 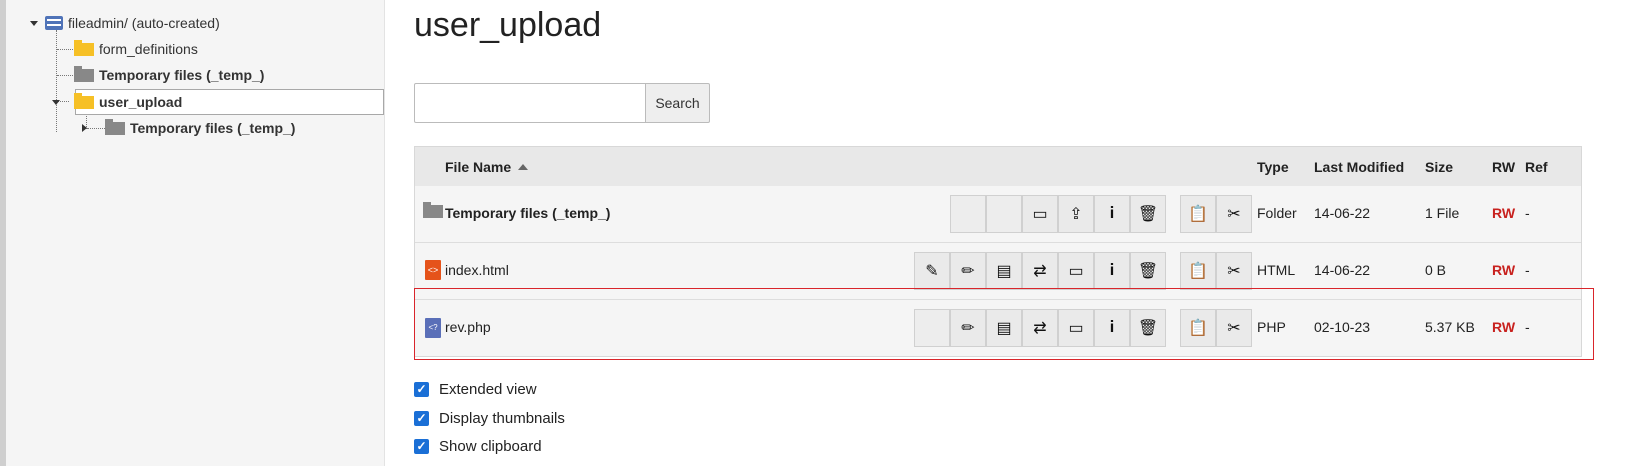 I want to click on edit-content-icon: ✎, so click(x=932, y=271).